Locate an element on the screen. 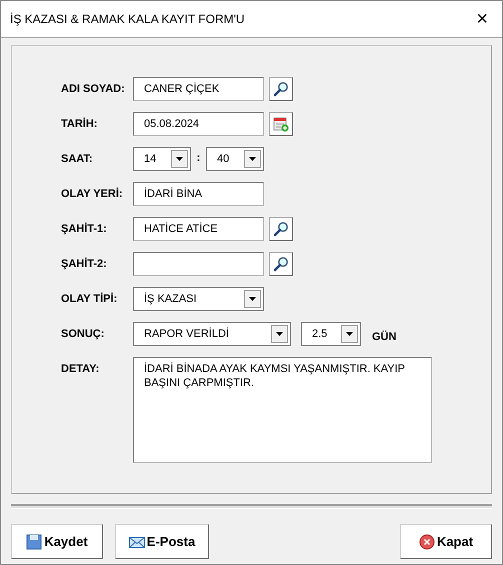  field-label: OLAY YERİ: is located at coordinates (92, 194).